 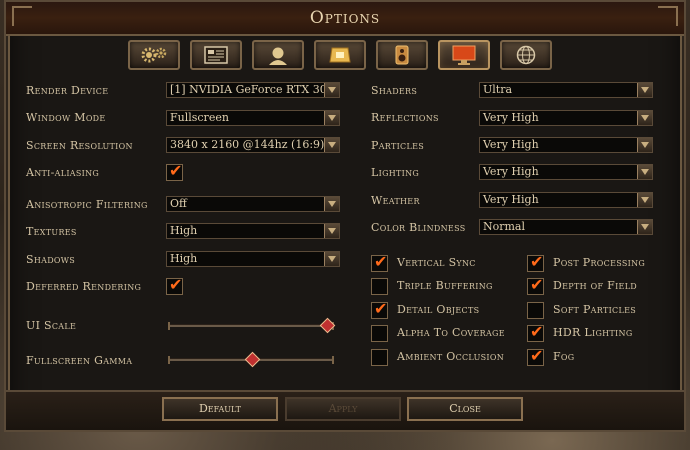 What do you see at coordinates (593, 332) in the screenshot?
I see `toggle-label: HDR Lighting` at bounding box center [593, 332].